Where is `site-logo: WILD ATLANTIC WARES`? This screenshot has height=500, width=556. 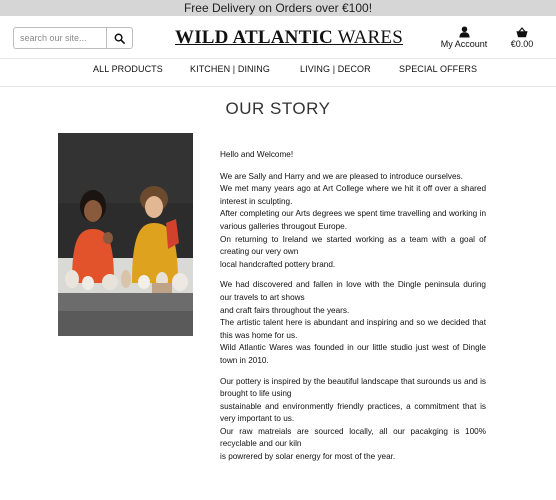
site-logo: WILD ATLANTIC WARES is located at coordinates (289, 38).